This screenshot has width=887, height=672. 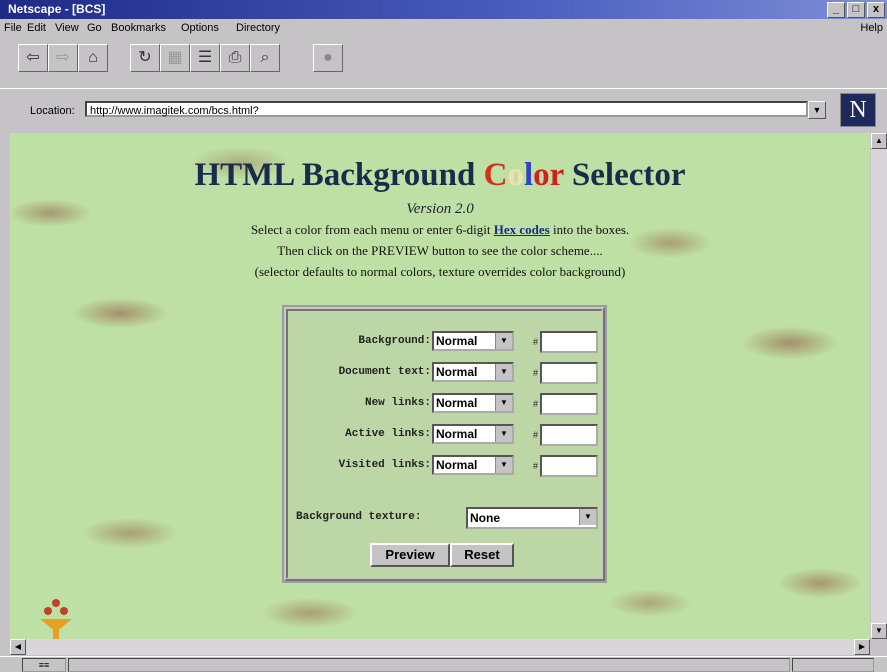 What do you see at coordinates (624, 175) in the screenshot?
I see `title-text-2: Selector` at bounding box center [624, 175].